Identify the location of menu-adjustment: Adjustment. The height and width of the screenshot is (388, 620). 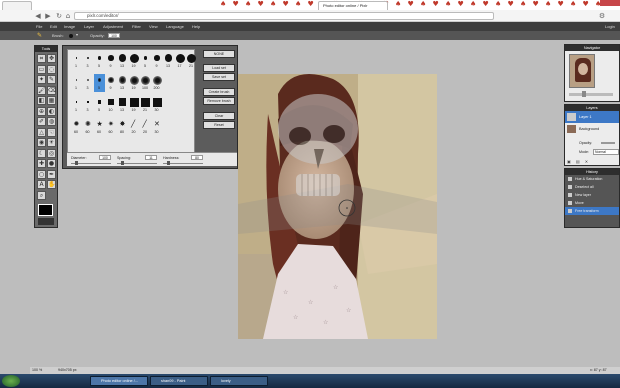
(113, 26).